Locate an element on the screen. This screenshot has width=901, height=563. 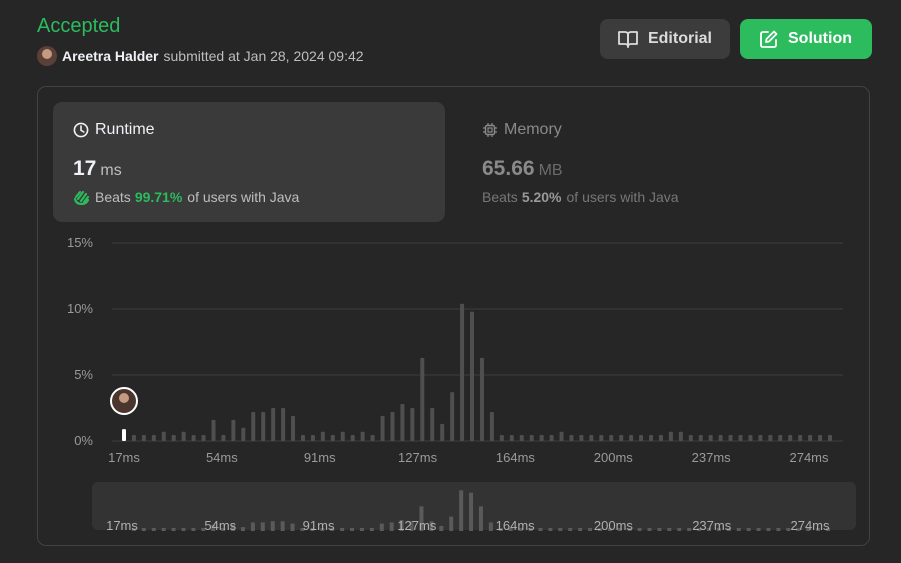
bar-highlight is located at coordinates (124, 435).